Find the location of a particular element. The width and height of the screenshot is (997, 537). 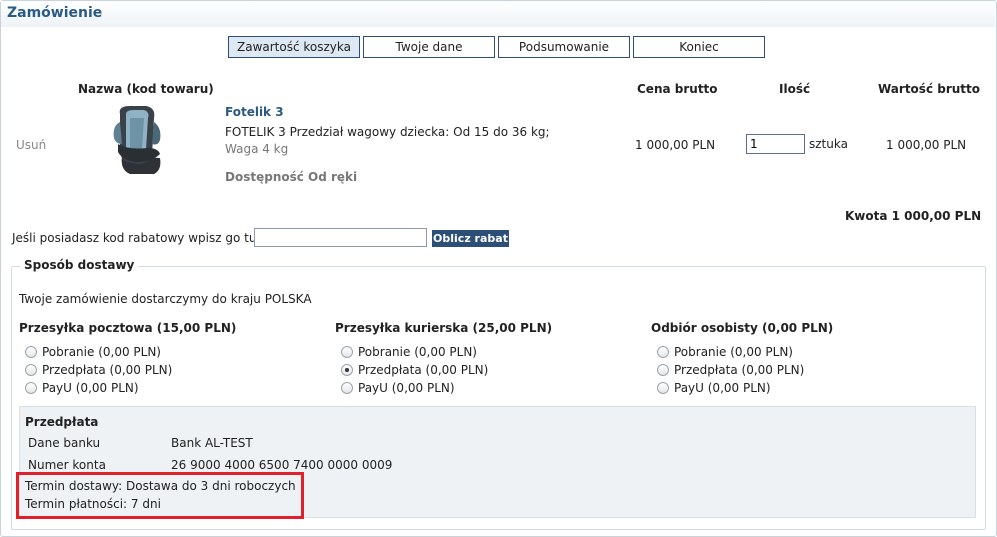

quantity-unit: sztuka is located at coordinates (828, 144).